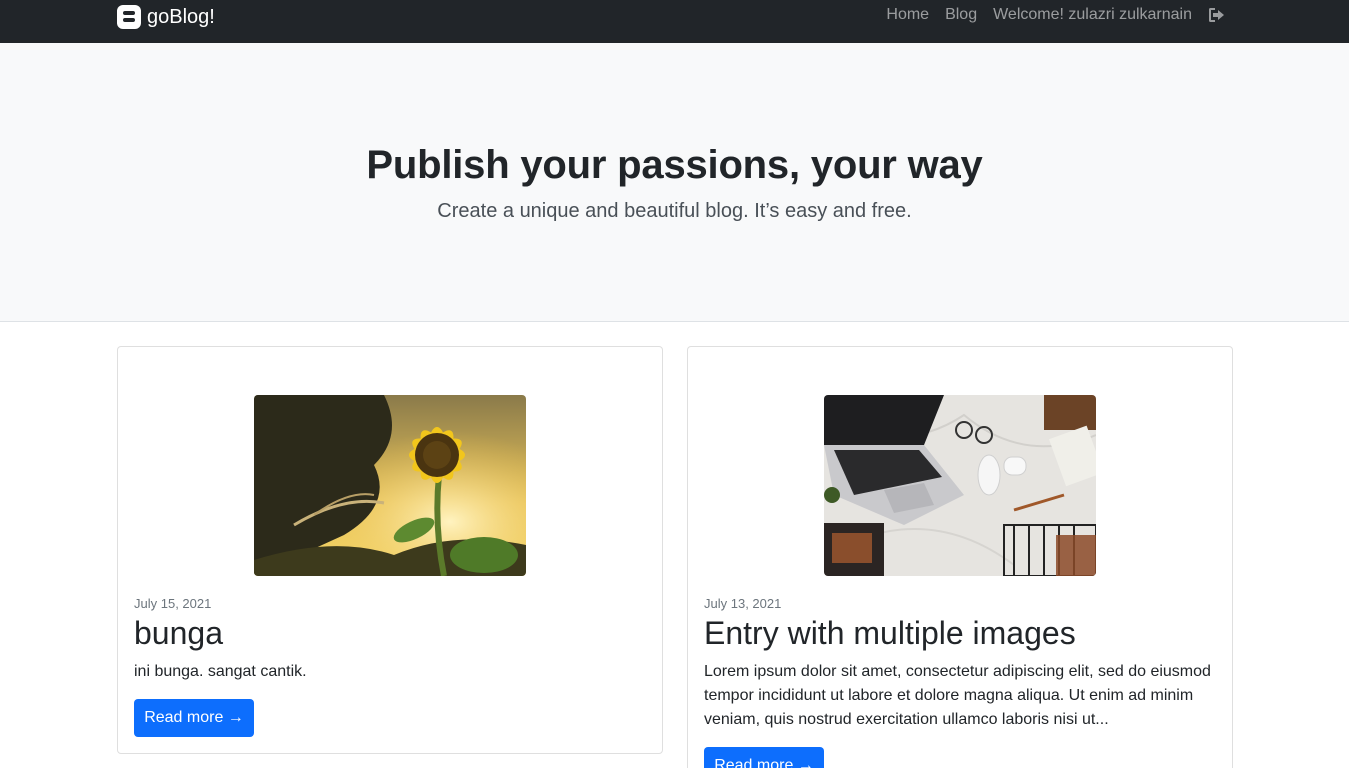 The width and height of the screenshot is (1349, 768). What do you see at coordinates (743, 603) in the screenshot?
I see `post-date: July 13, 2021` at bounding box center [743, 603].